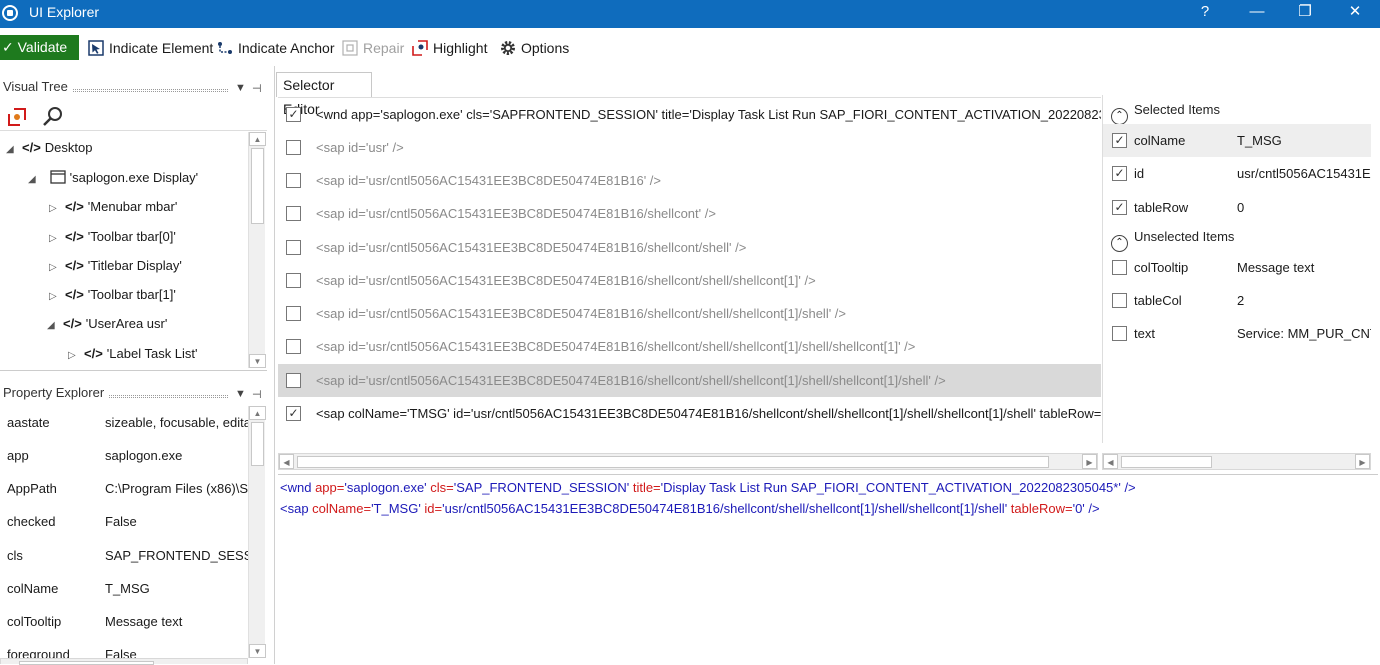  Describe the element at coordinates (124, 588) in the screenshot. I see `property-row: colName T_MSG` at that location.